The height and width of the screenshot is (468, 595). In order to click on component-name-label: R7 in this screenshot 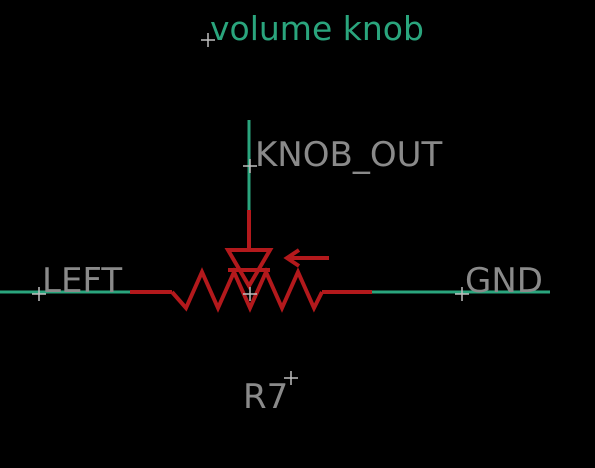, I will do `click(265, 397)`.